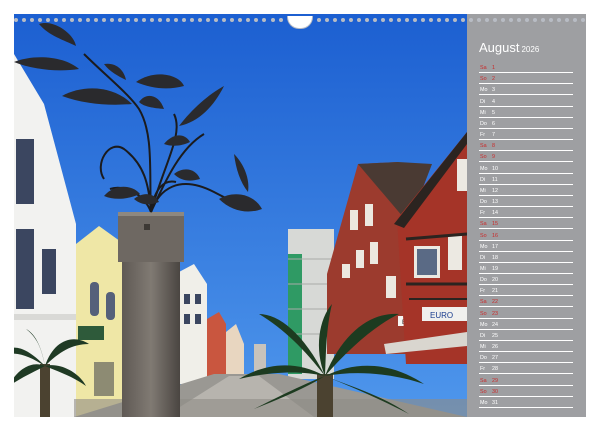 The image size is (600, 432). I want to click on day-row: Do 20, so click(526, 280).